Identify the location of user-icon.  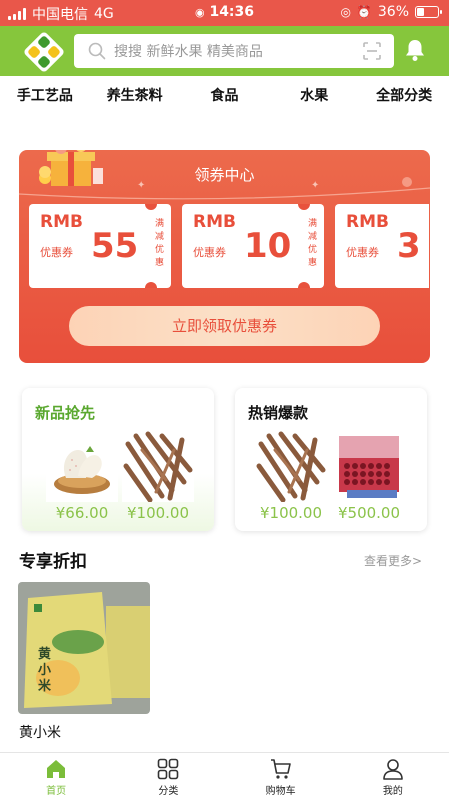
(393, 769).